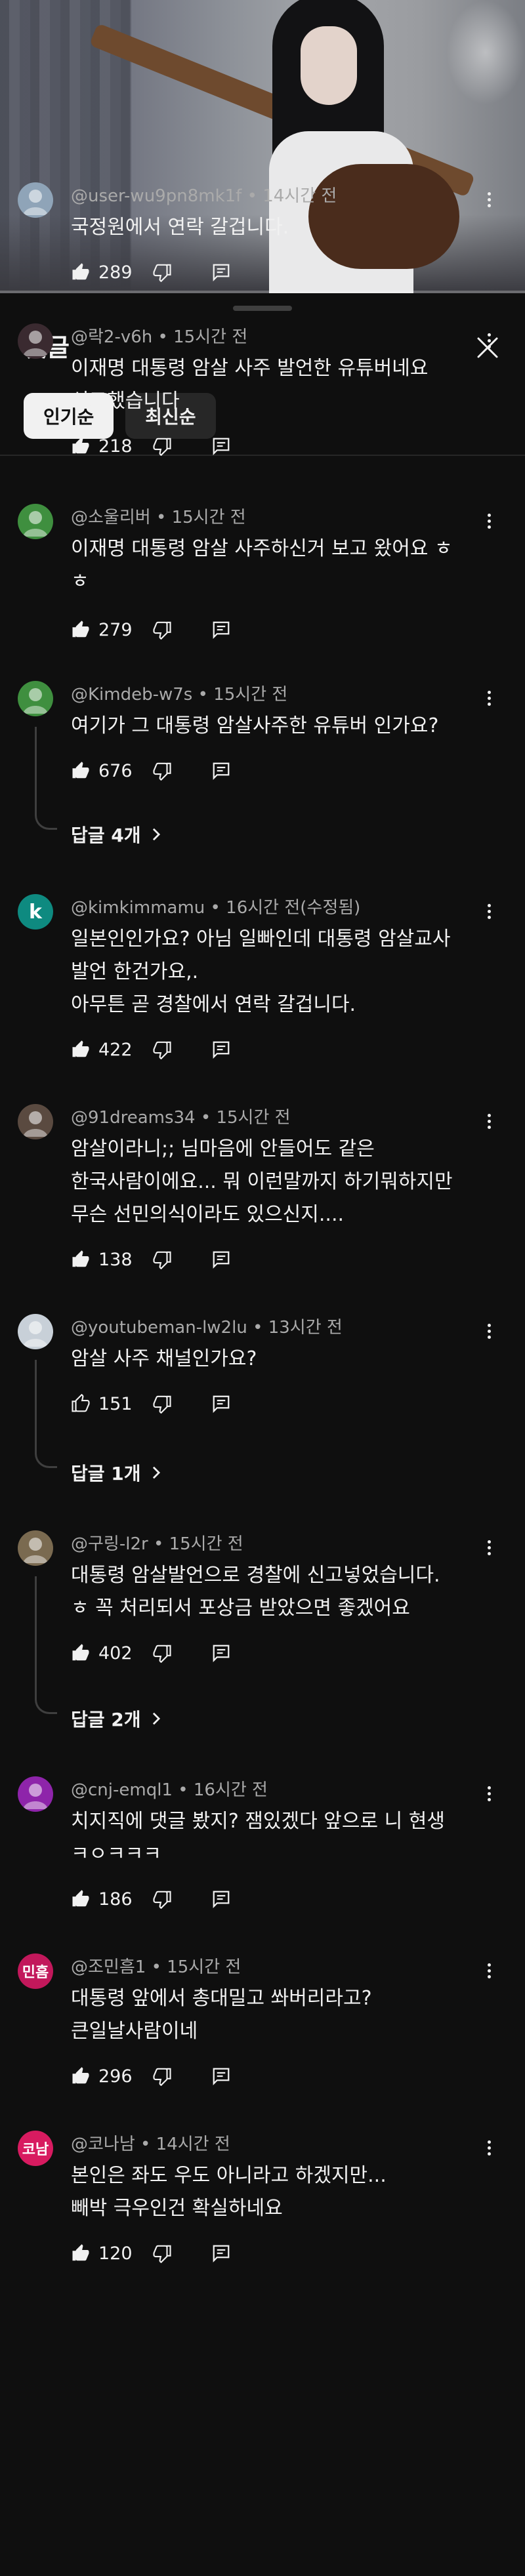 The width and height of the screenshot is (525, 2576). I want to click on like-button: 120, so click(111, 2253).